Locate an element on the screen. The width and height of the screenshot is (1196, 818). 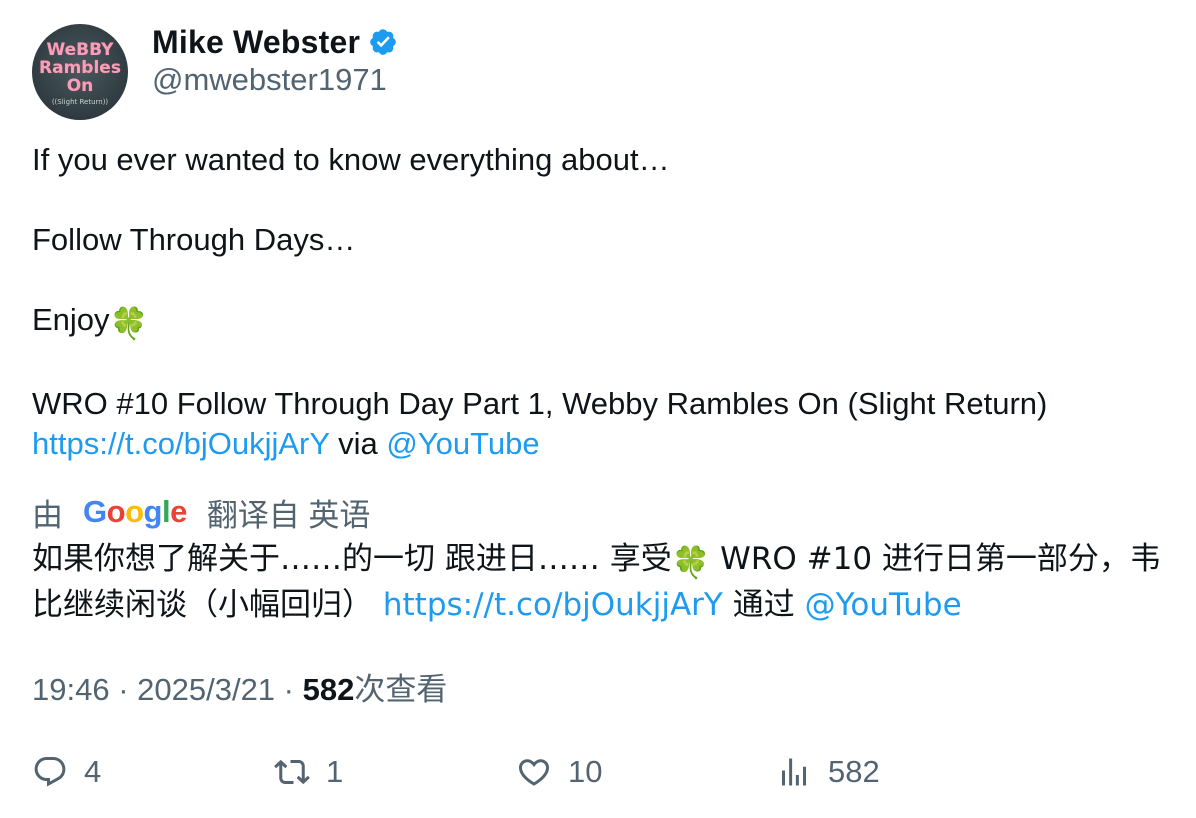
retweet-button: 1 is located at coordinates (308, 772).